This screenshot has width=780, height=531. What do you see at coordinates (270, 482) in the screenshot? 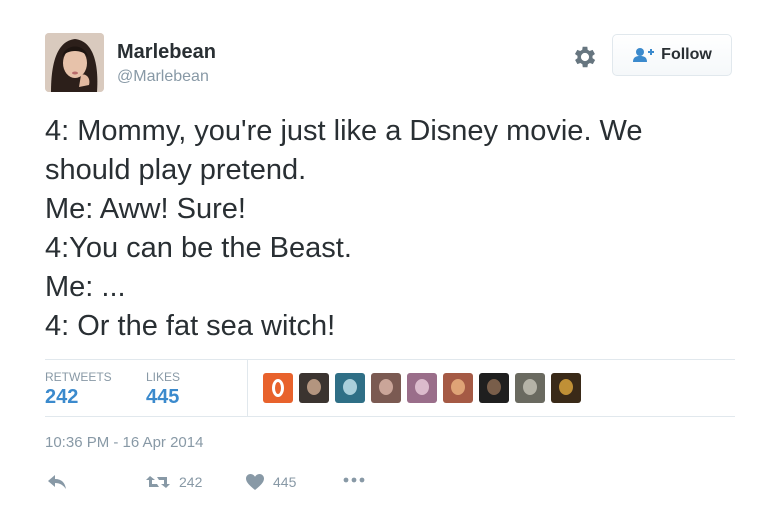
I see `like-button: 445` at bounding box center [270, 482].